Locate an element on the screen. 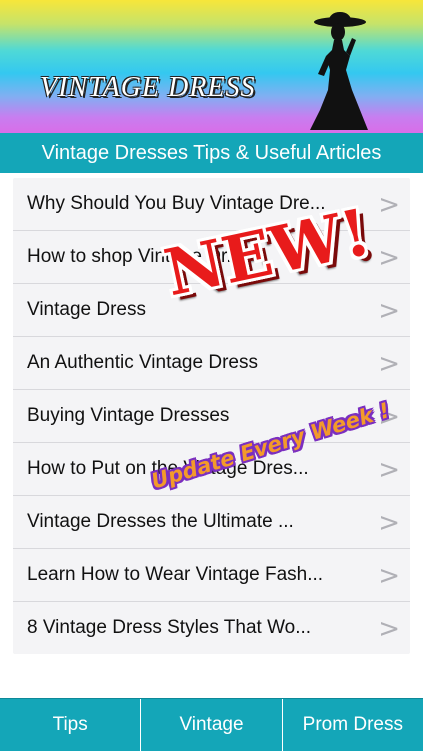 The height and width of the screenshot is (751, 423). tab-label: Vintage is located at coordinates (211, 724).